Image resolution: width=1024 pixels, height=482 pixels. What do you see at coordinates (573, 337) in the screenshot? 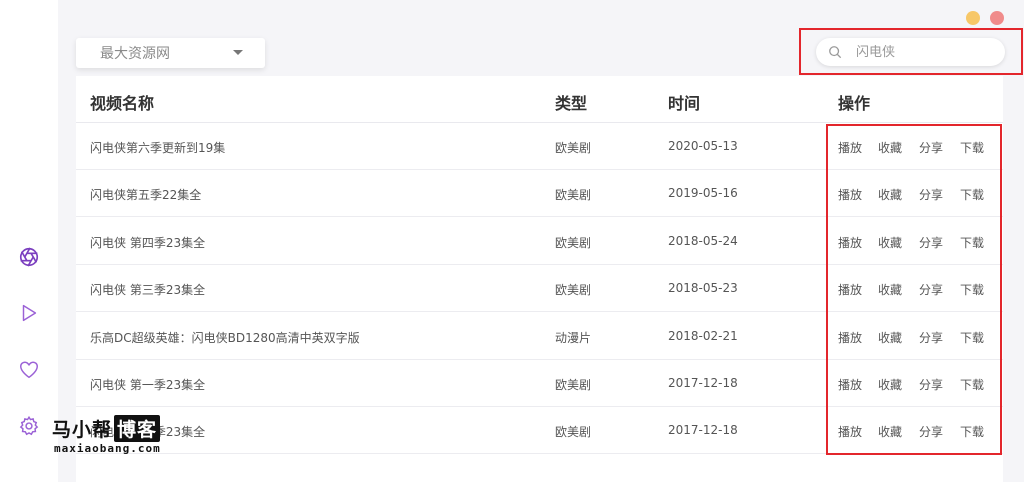
I see `video-type: 动漫片` at bounding box center [573, 337].